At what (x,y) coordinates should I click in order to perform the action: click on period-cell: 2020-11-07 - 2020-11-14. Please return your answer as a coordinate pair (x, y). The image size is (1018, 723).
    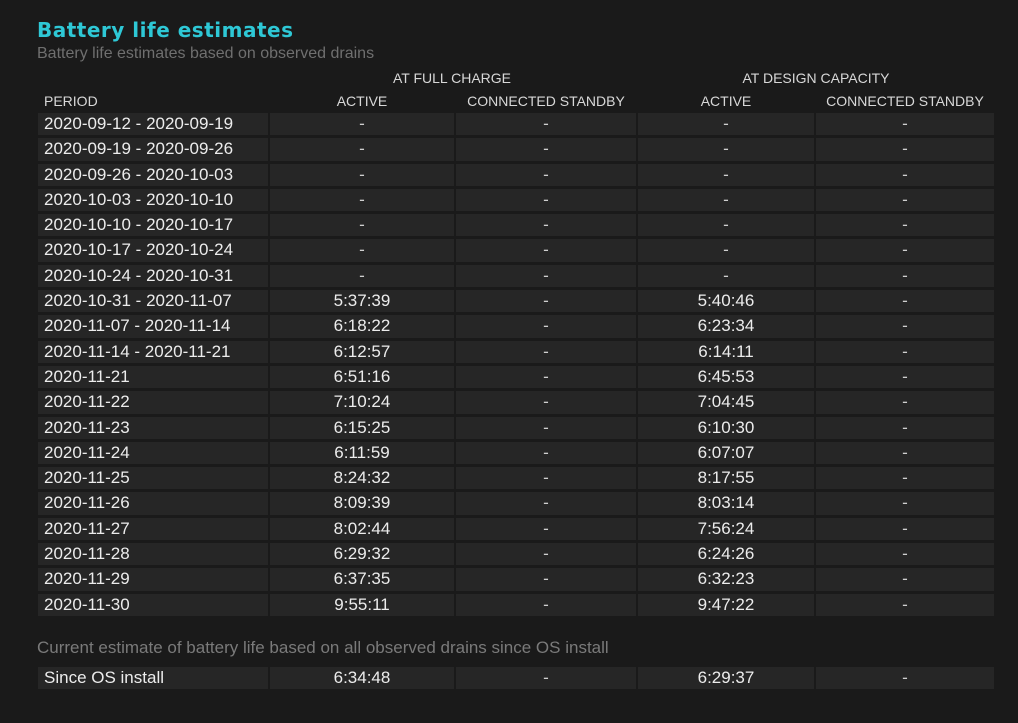
    Looking at the image, I should click on (153, 326).